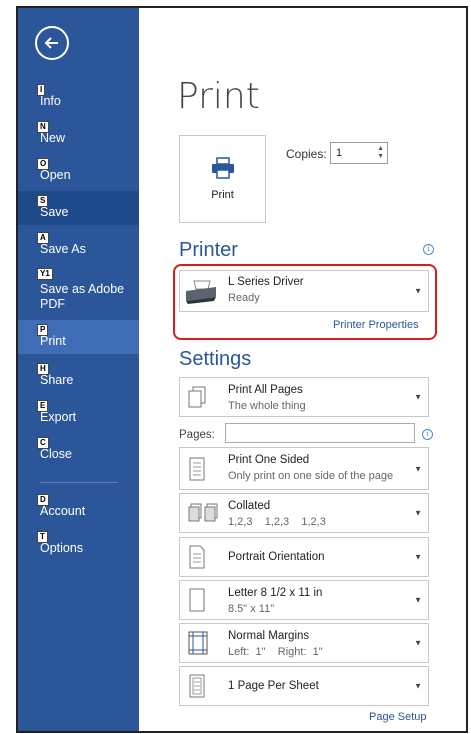 Image resolution: width=471 pixels, height=734 pixels. I want to click on nav-item-save-as: A Save As, so click(78, 245).